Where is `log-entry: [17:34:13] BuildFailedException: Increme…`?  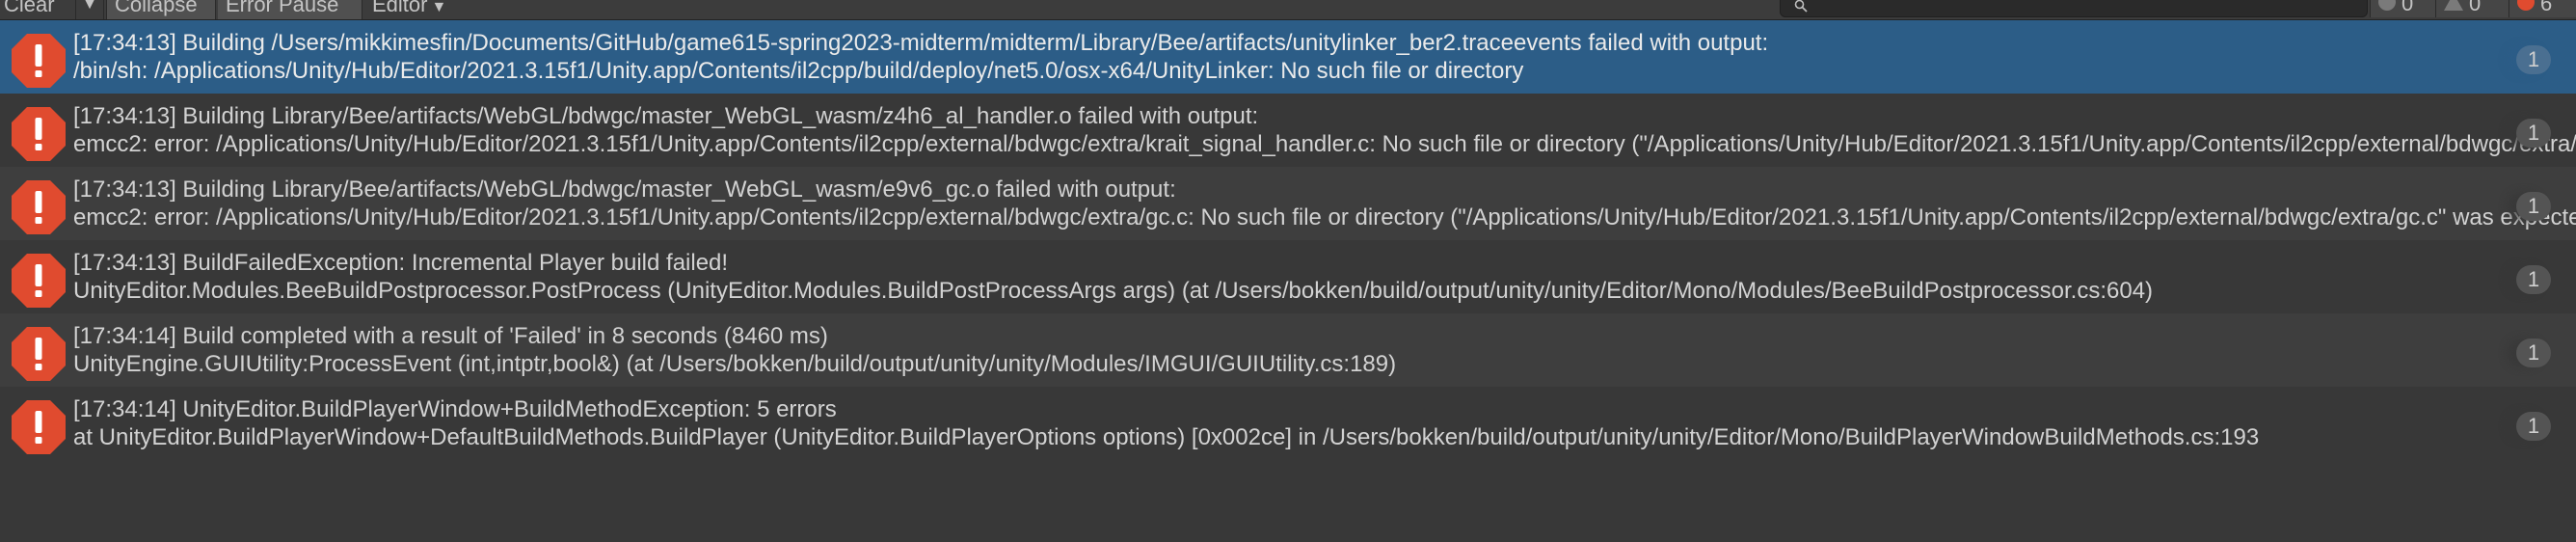 log-entry: [17:34:13] BuildFailedException: Increme… is located at coordinates (1288, 276).